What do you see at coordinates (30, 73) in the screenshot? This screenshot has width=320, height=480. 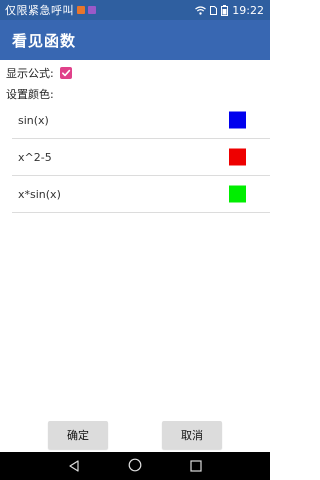 I see `show-formula-label: 显示公式:` at bounding box center [30, 73].